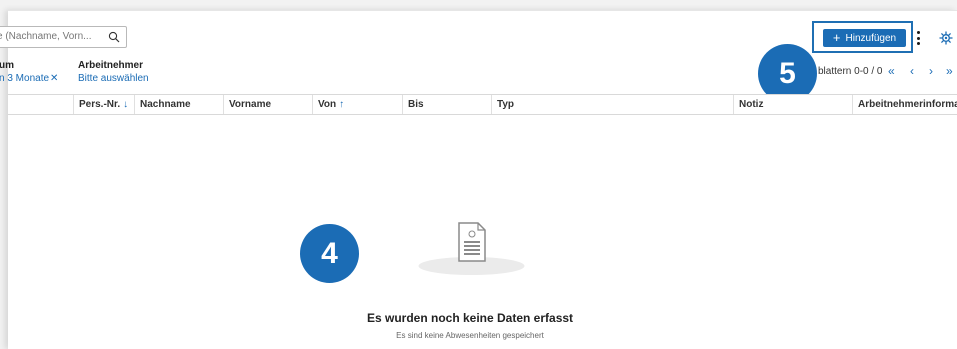  What do you see at coordinates (470, 318) in the screenshot?
I see `empty-state-title: Es wurden noch keine Daten erfasst` at bounding box center [470, 318].